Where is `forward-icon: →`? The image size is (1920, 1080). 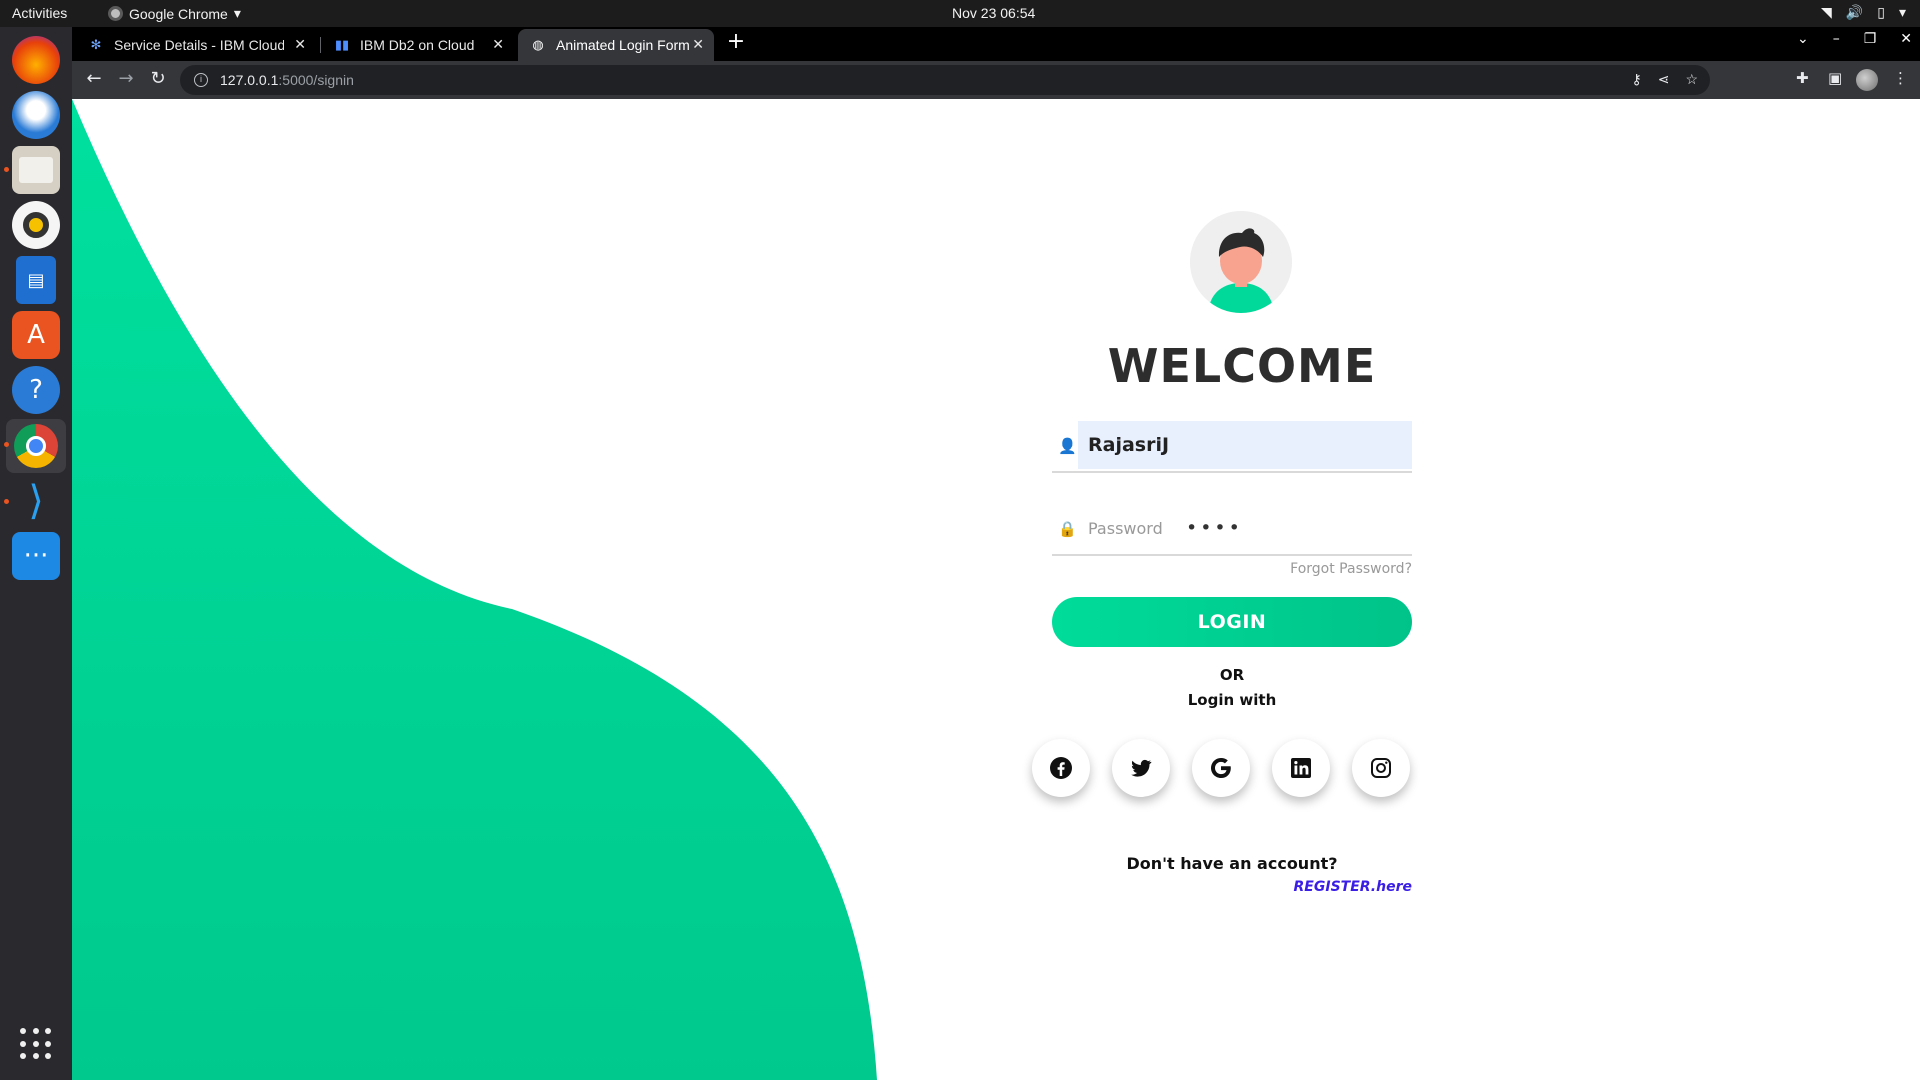 forward-icon: → is located at coordinates (126, 80).